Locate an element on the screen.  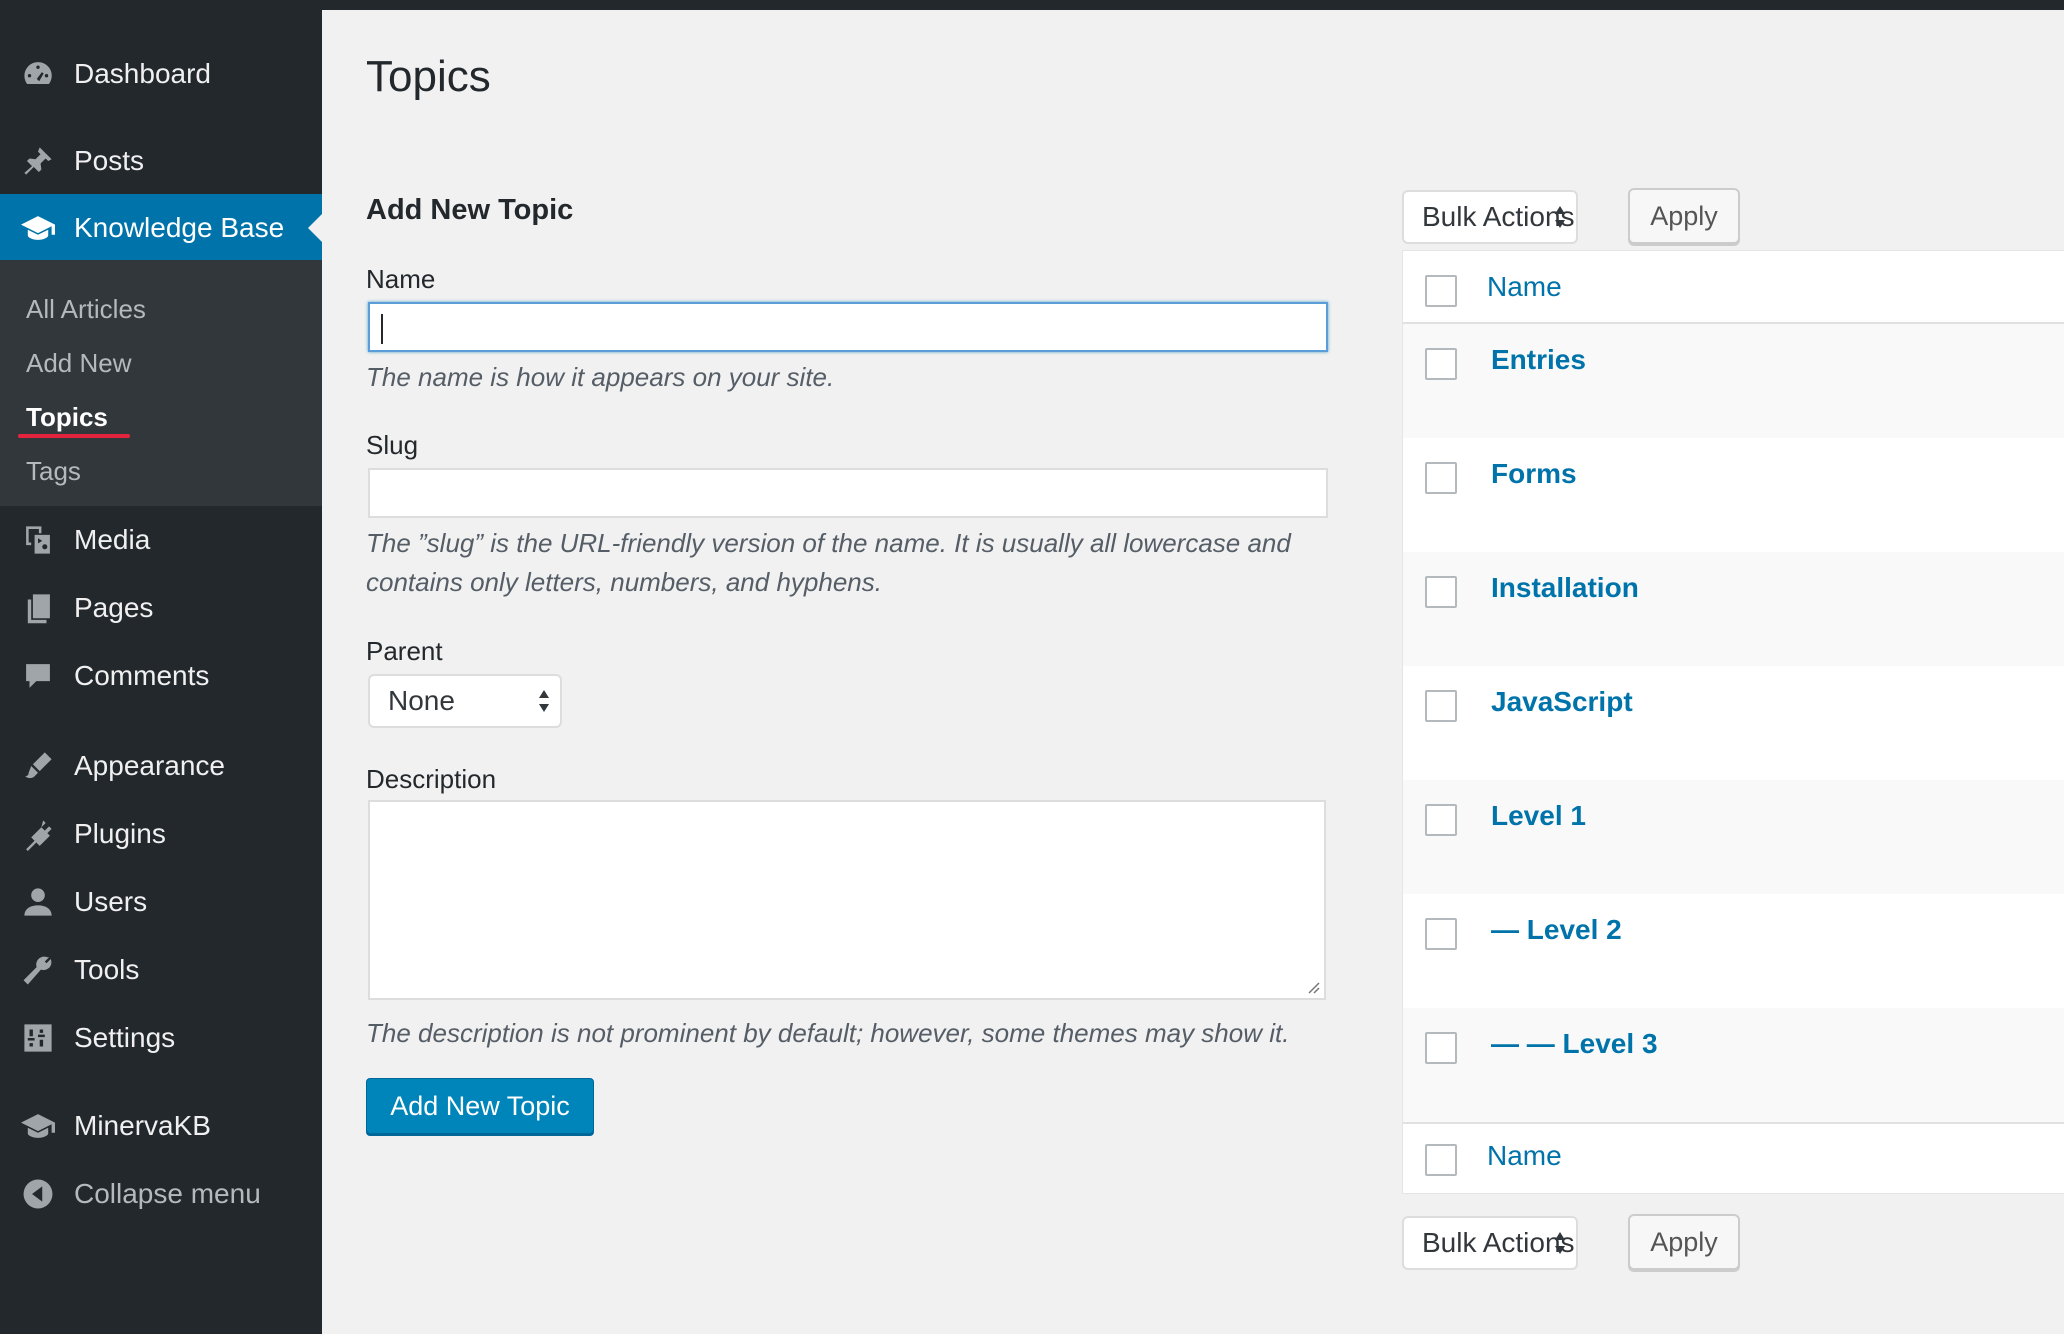
name-label: Name is located at coordinates (401, 279).